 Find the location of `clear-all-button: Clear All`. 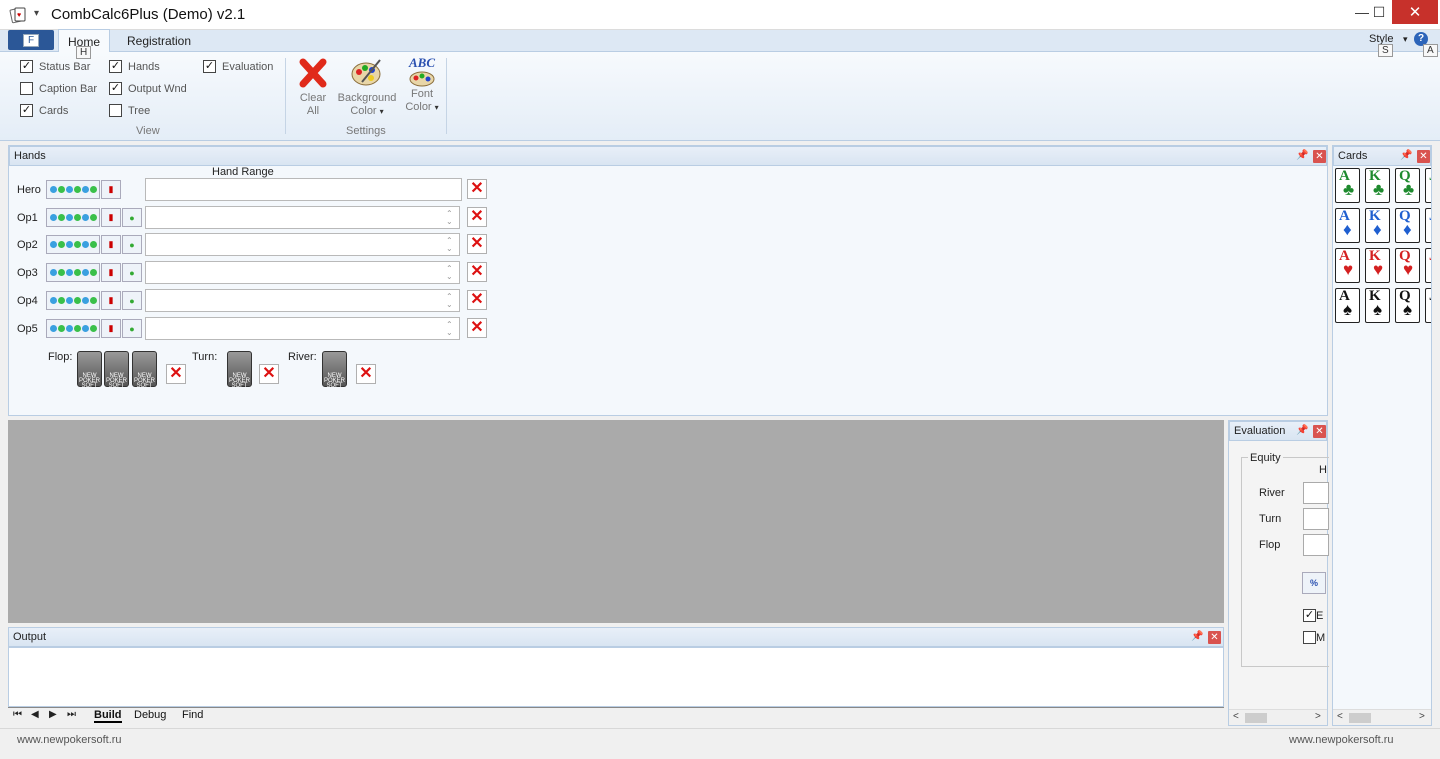

clear-all-button: Clear All is located at coordinates (313, 87).